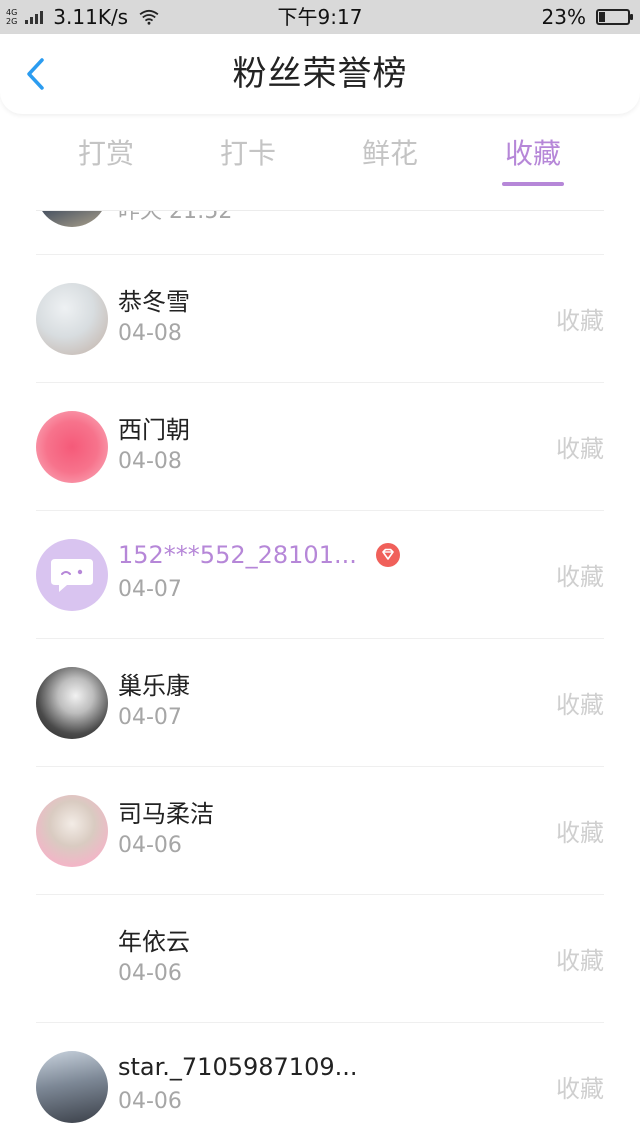  I want to click on list-item: 司马柔洁 04-06 收藏, so click(320, 831).